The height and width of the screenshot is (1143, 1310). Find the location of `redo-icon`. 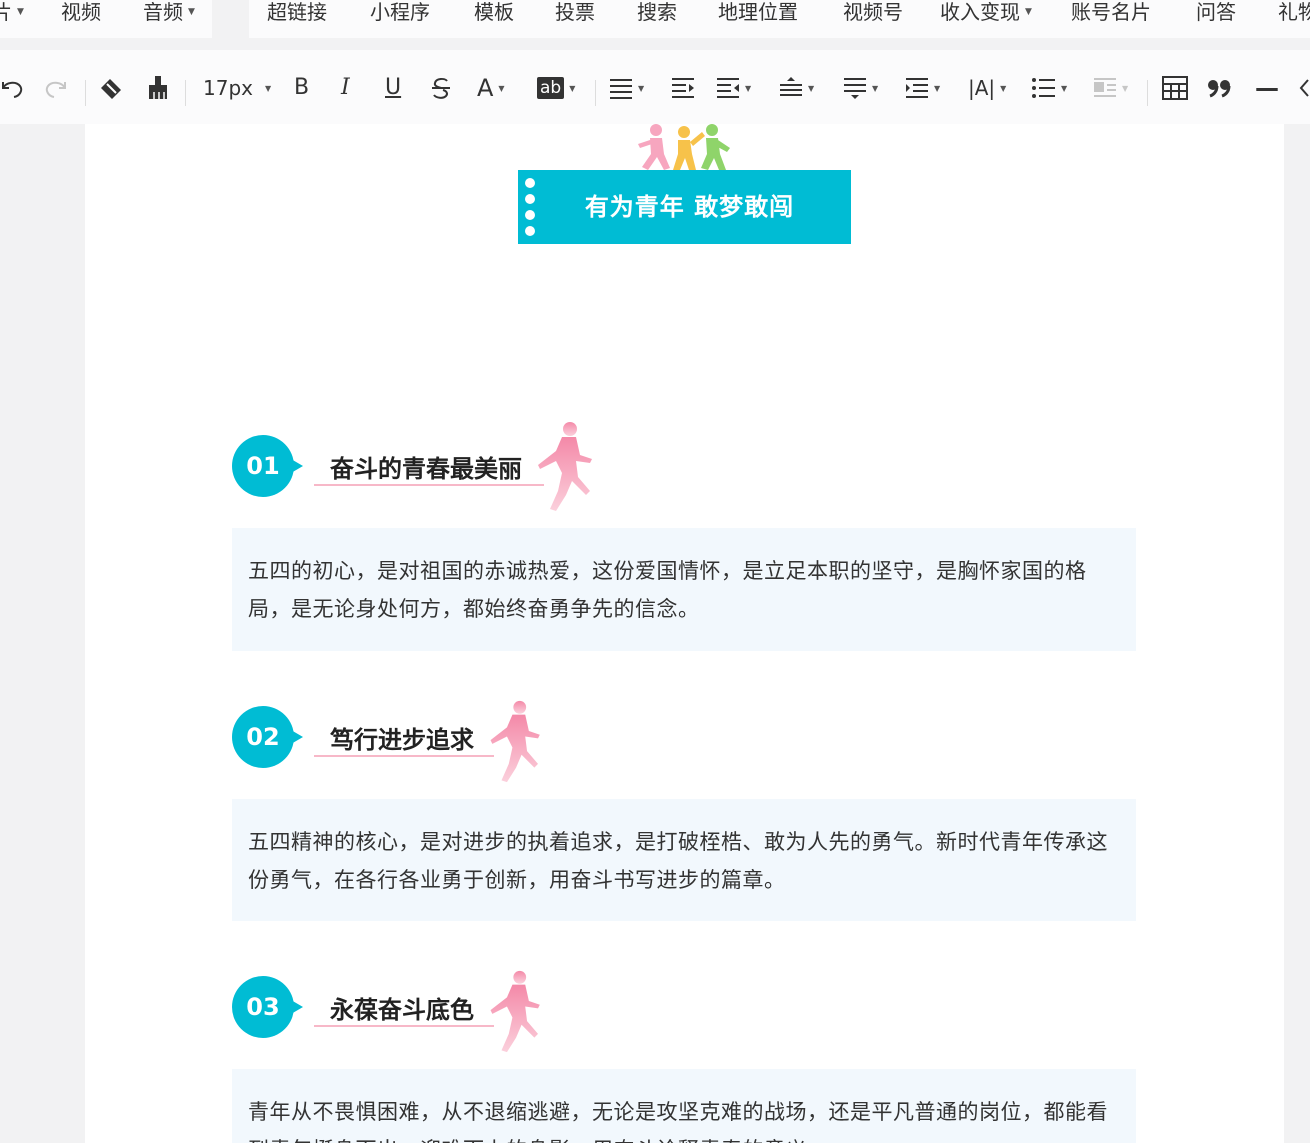

redo-icon is located at coordinates (55, 89).